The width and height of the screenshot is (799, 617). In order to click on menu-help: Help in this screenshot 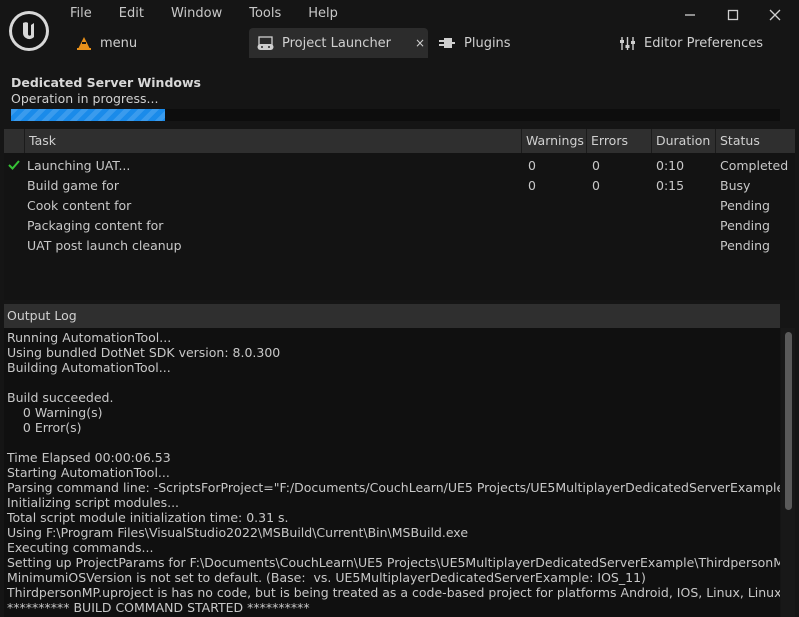, I will do `click(323, 15)`.